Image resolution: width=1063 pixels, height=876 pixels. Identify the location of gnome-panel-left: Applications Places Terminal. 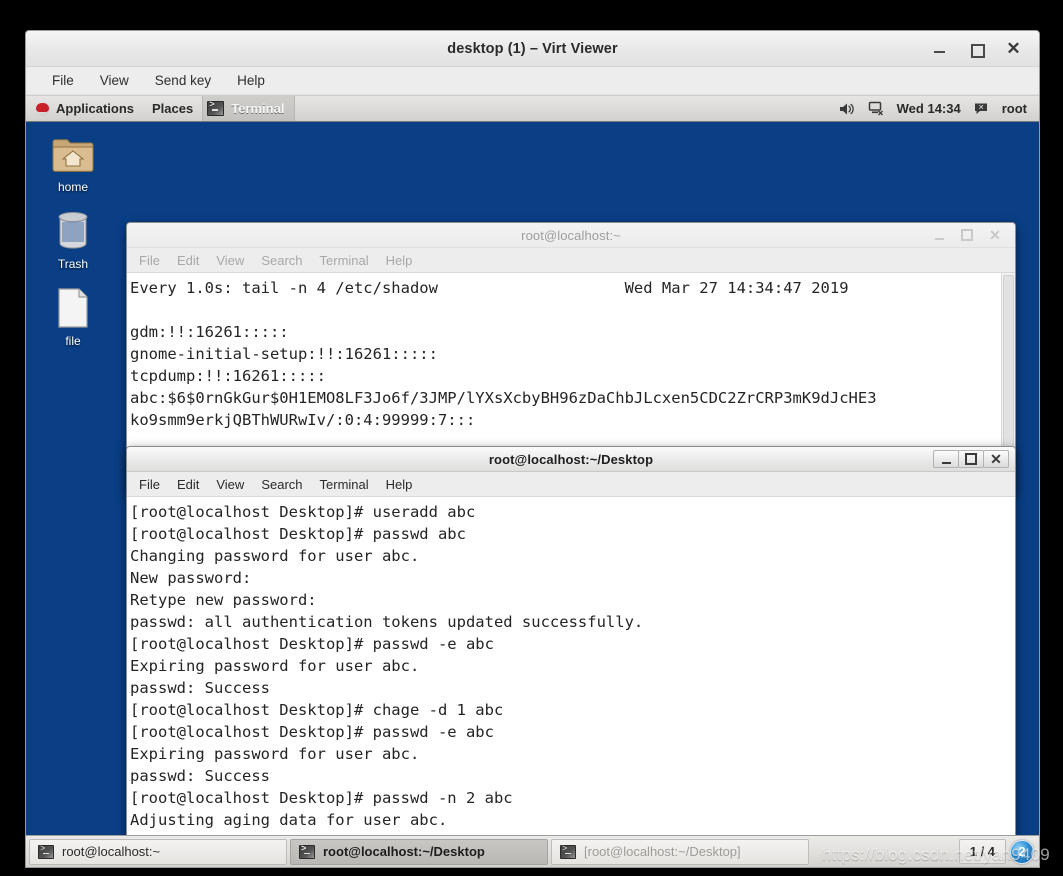
(161, 108).